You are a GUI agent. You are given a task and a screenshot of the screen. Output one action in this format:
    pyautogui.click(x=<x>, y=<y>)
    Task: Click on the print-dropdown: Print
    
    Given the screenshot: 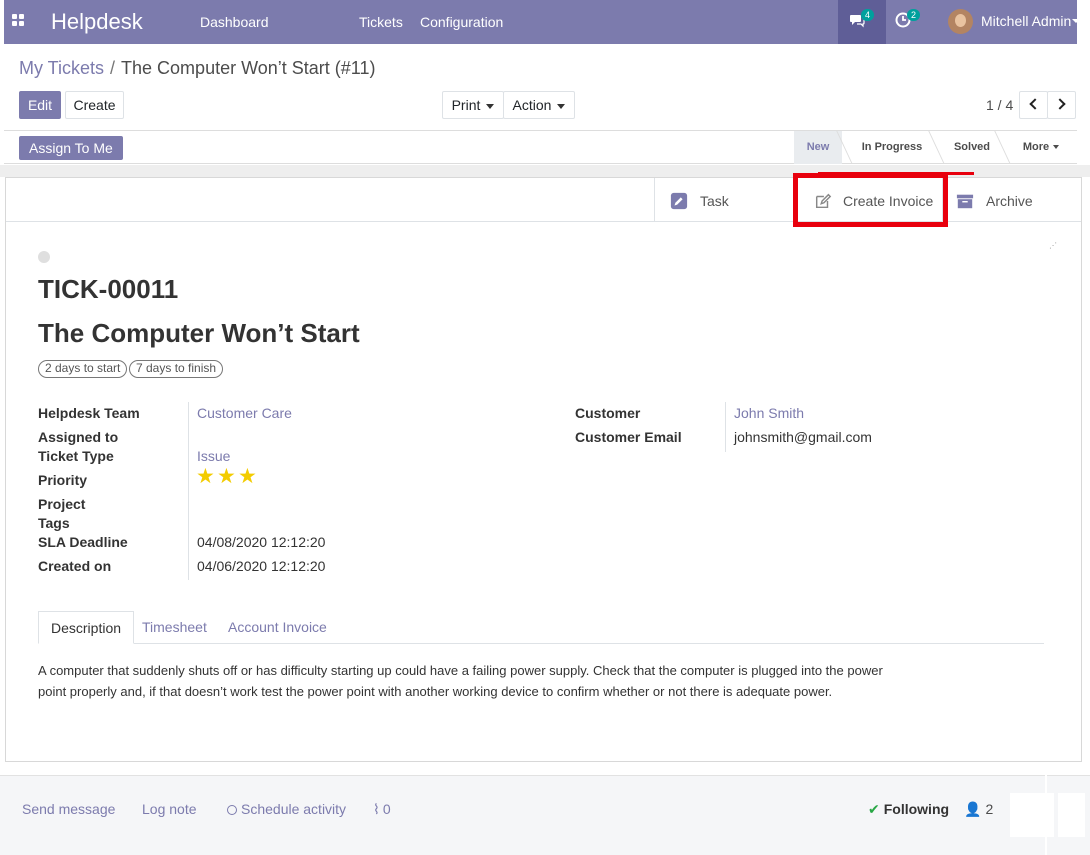 What is the action you would take?
    pyautogui.click(x=473, y=105)
    